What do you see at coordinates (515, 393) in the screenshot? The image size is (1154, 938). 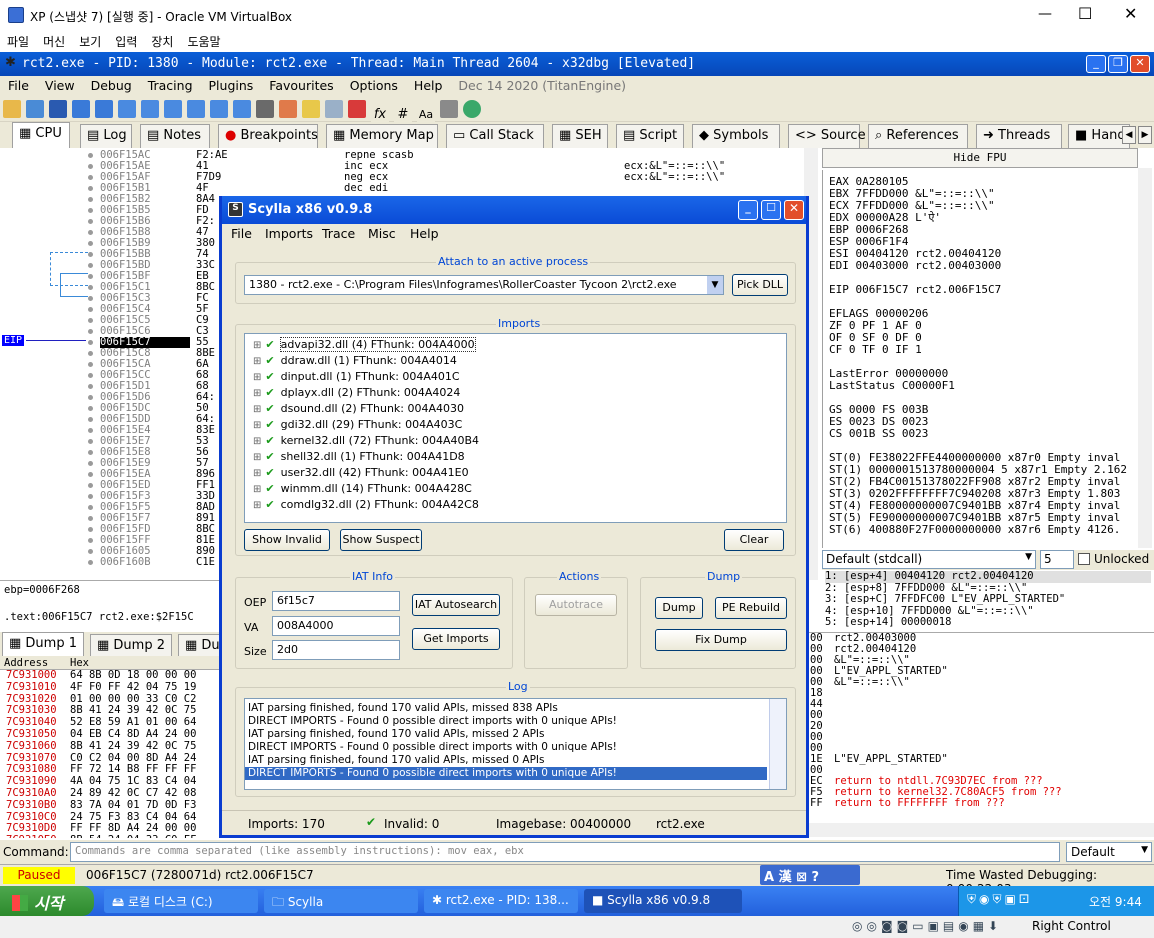 I see `import-module-item: ⊞ ✔ dplayx.dll (2) FThunk: 004A4024` at bounding box center [515, 393].